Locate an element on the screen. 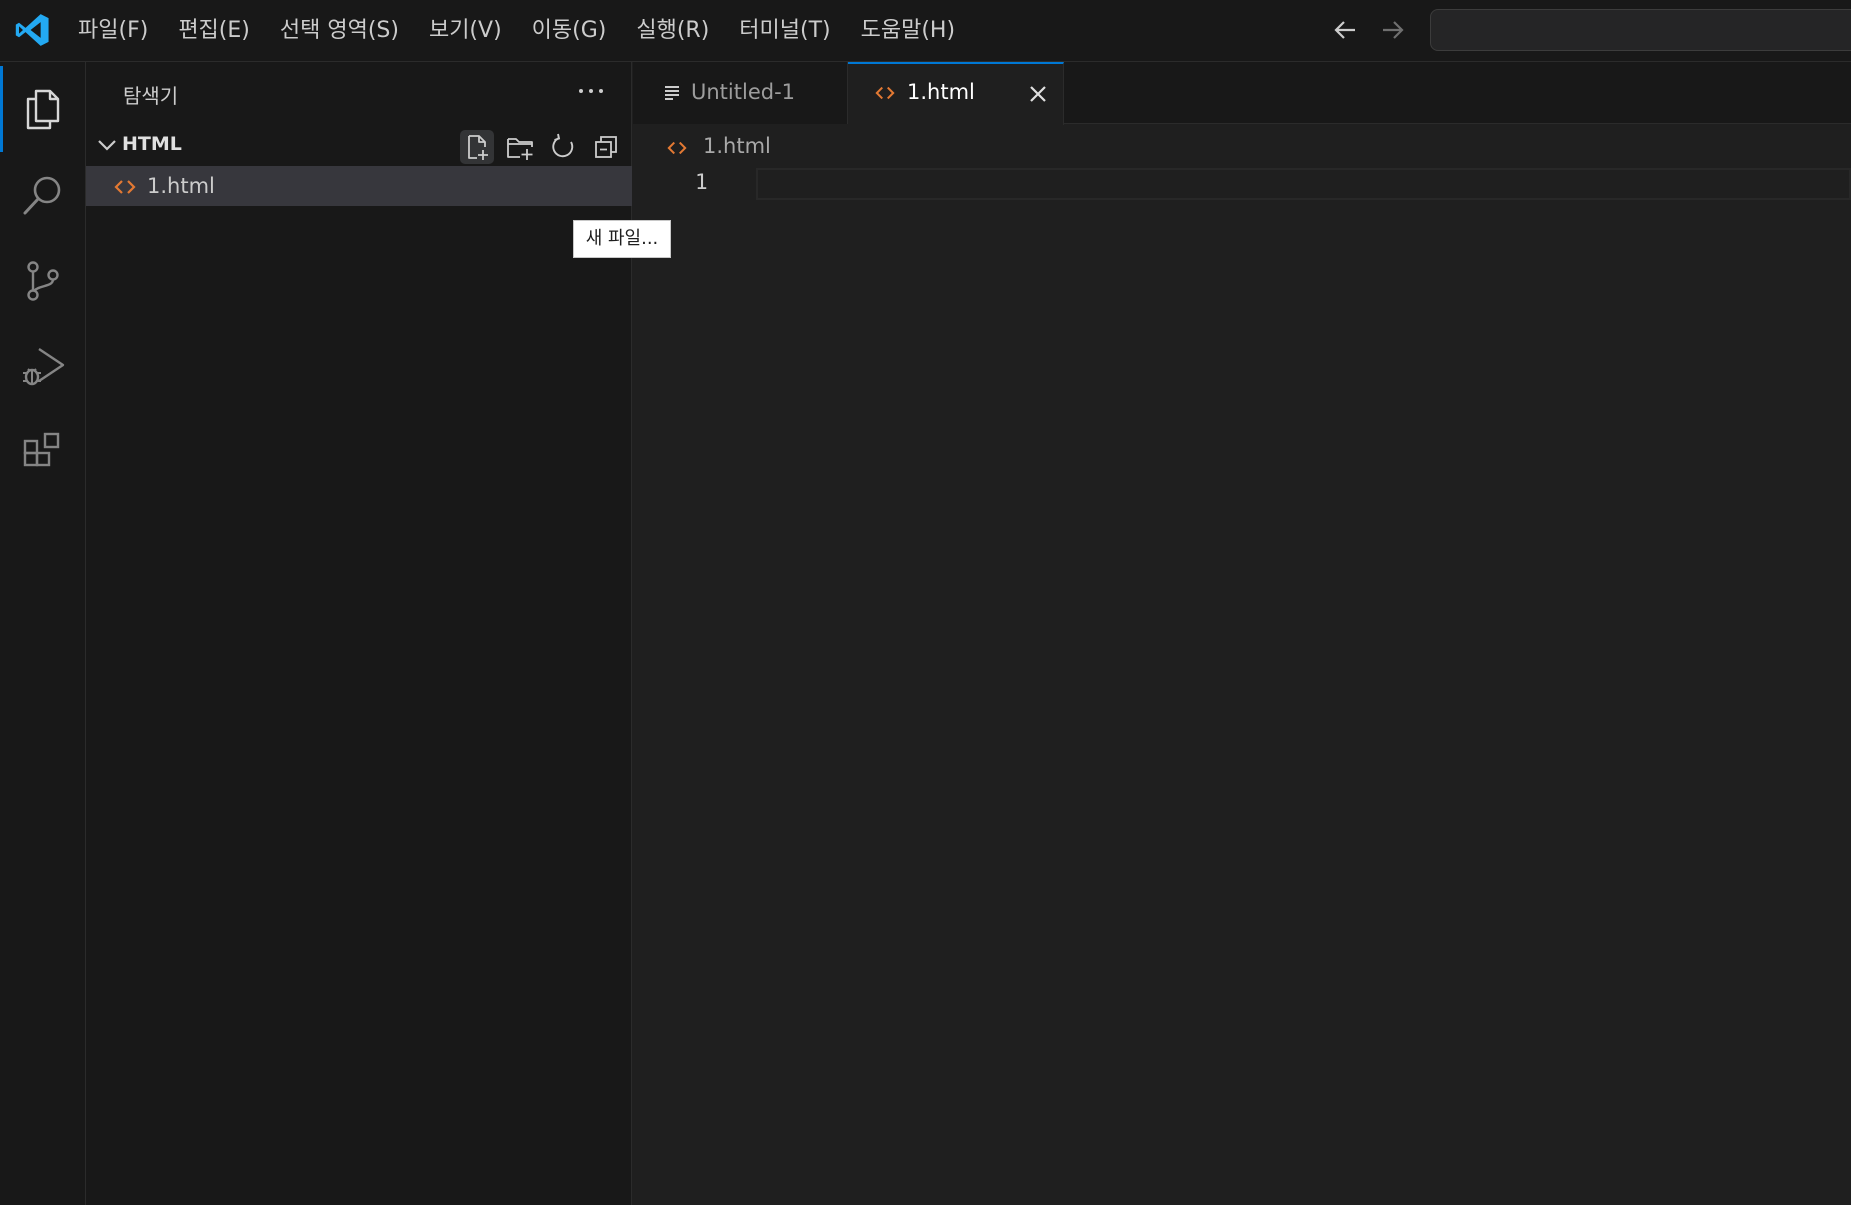 Image resolution: width=1851 pixels, height=1205 pixels. current-line-highlight is located at coordinates (1303, 184).